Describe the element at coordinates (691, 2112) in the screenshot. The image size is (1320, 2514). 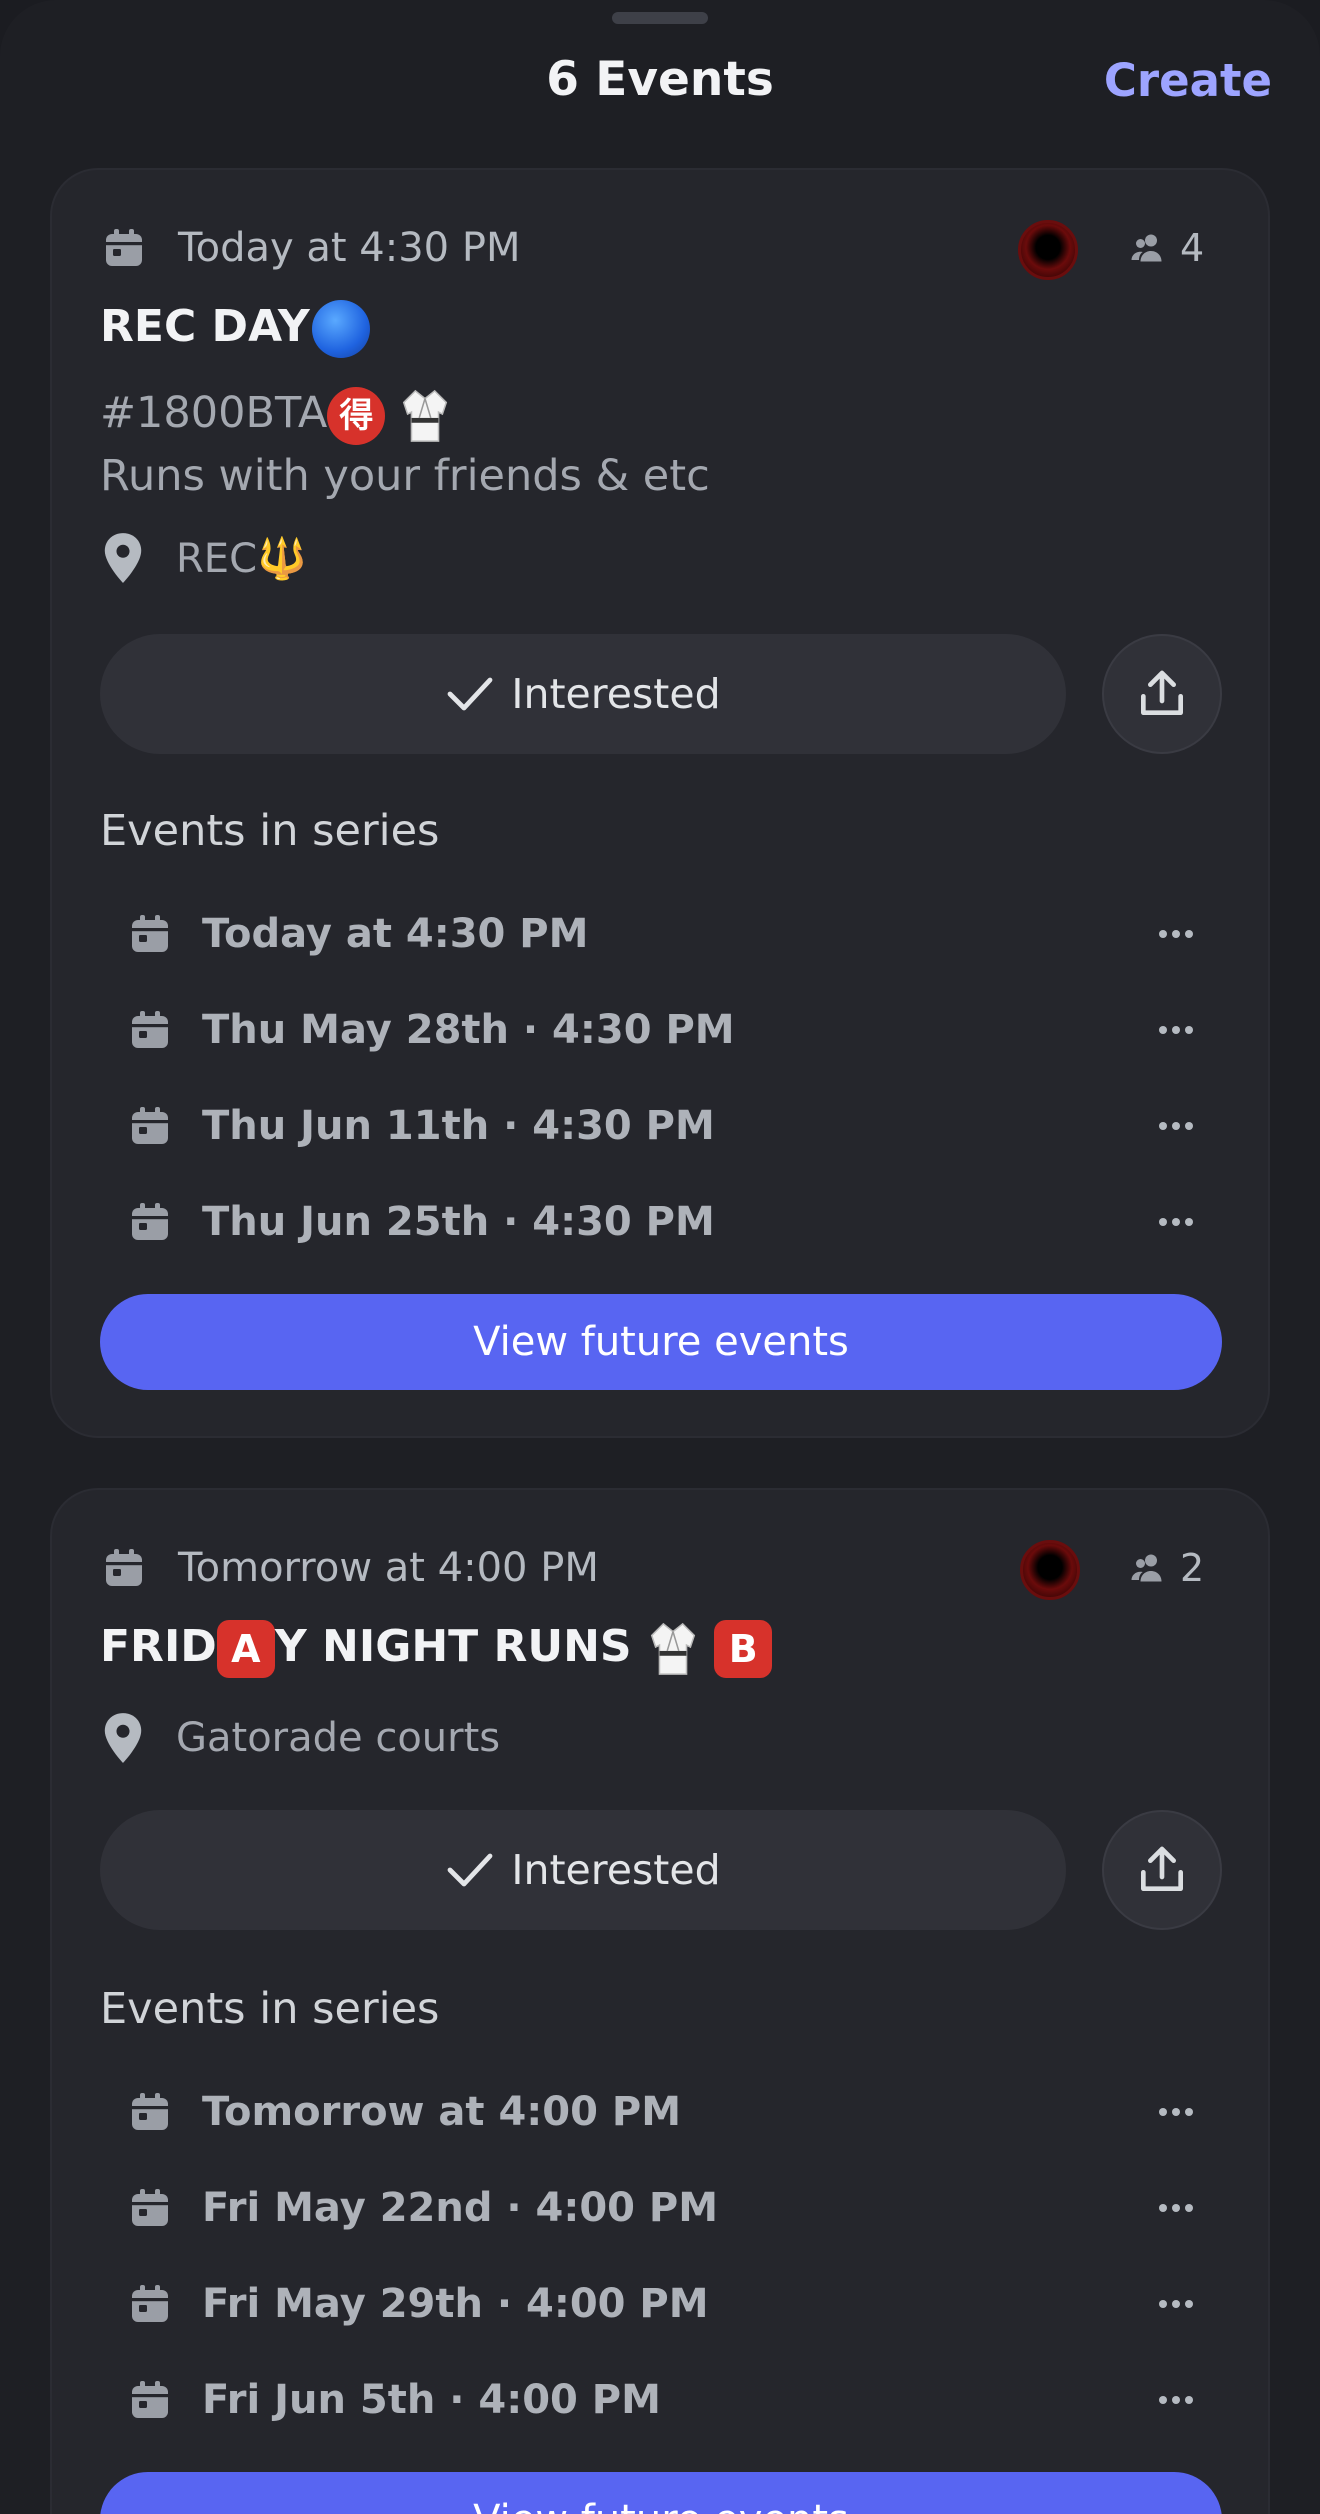
I see `series-item: Tomorrow at 4:00 PM` at that location.